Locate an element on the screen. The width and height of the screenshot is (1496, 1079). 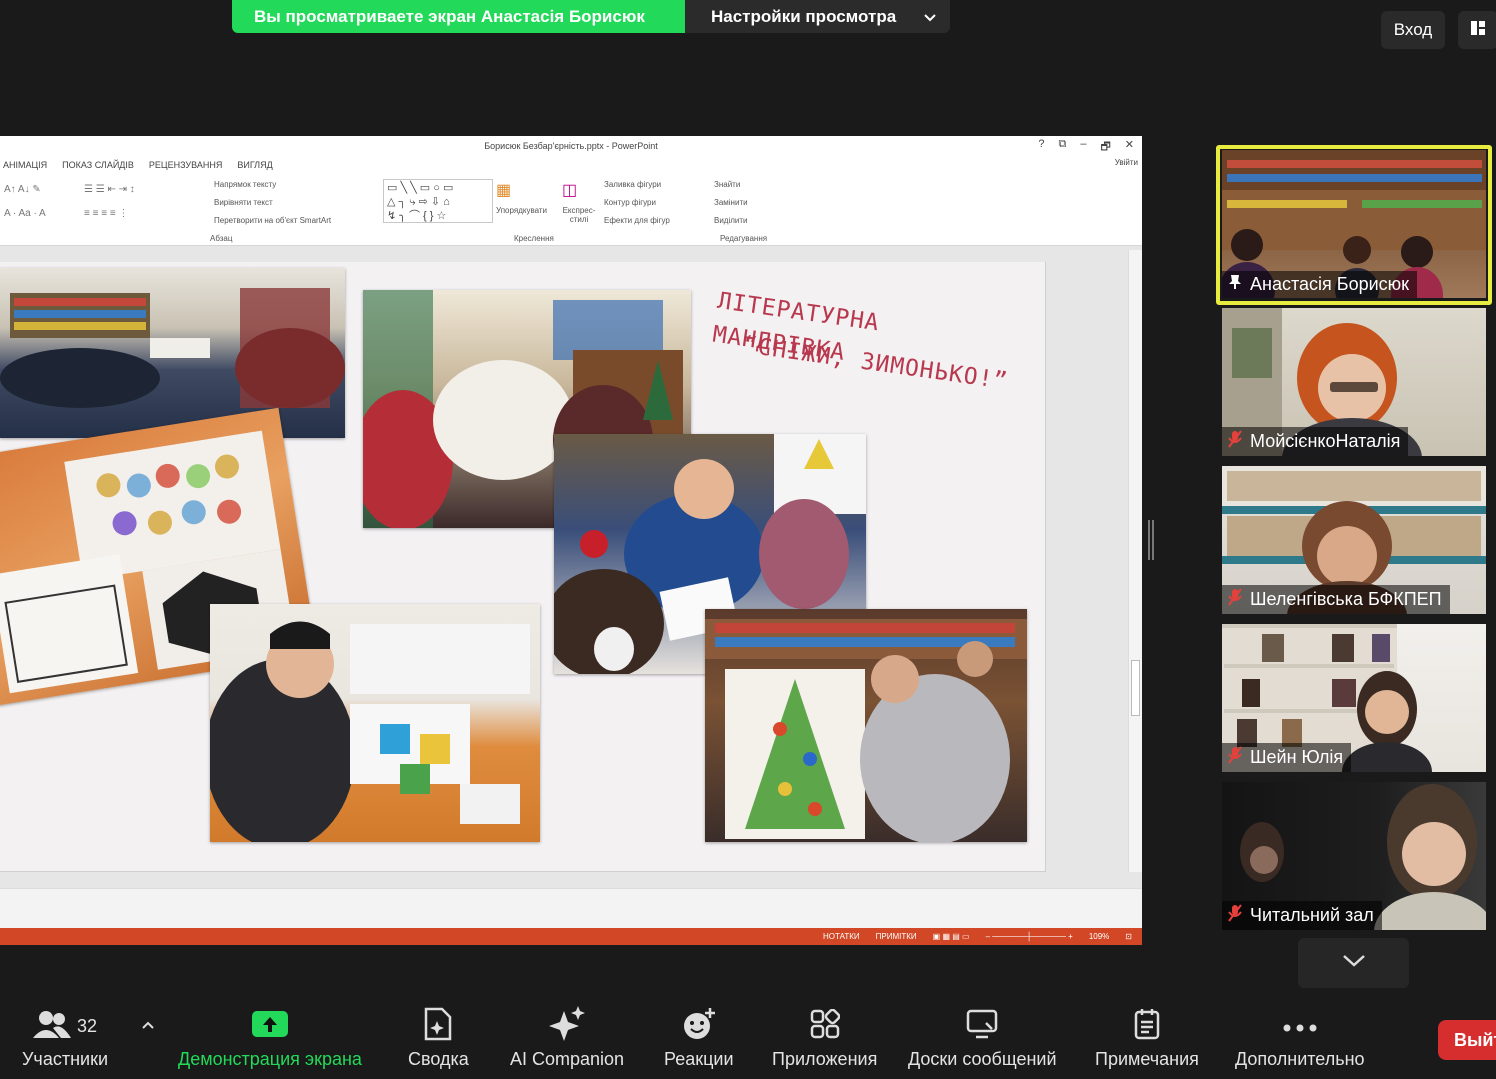
drawing-group-label: Креслення is located at coordinates (534, 238).